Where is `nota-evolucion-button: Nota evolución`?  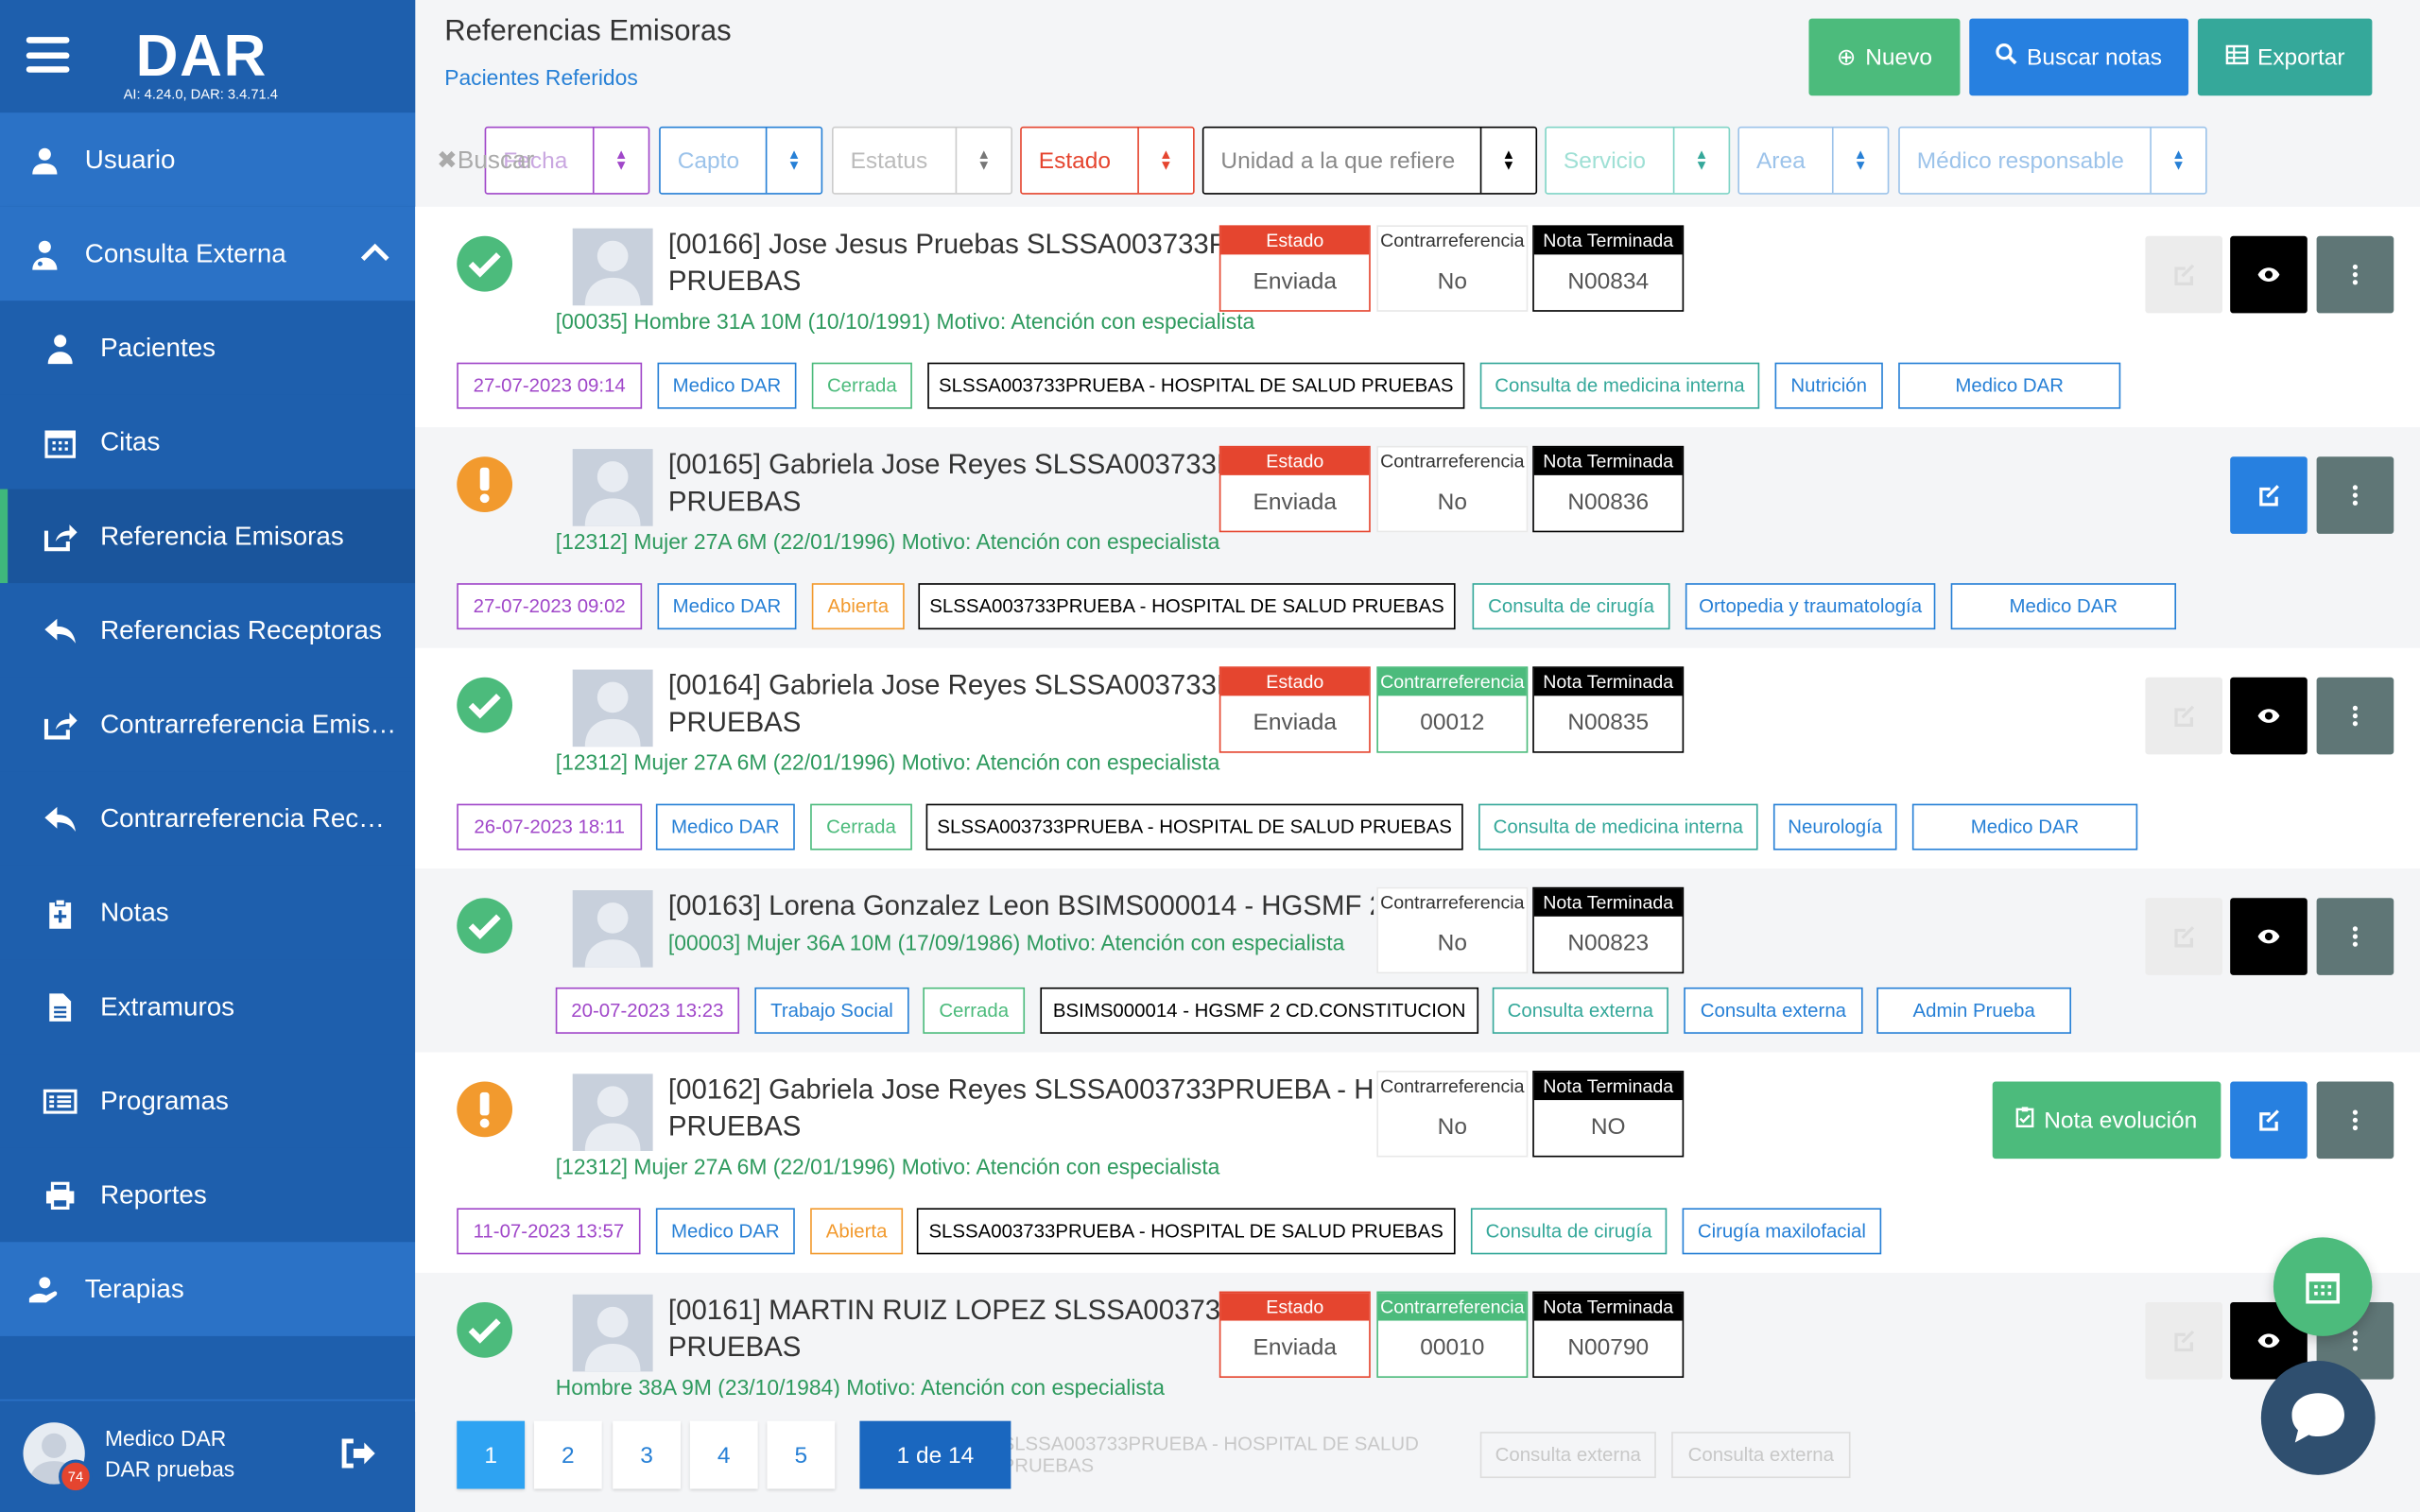 nota-evolucion-button: Nota evolución is located at coordinates (2106, 1120).